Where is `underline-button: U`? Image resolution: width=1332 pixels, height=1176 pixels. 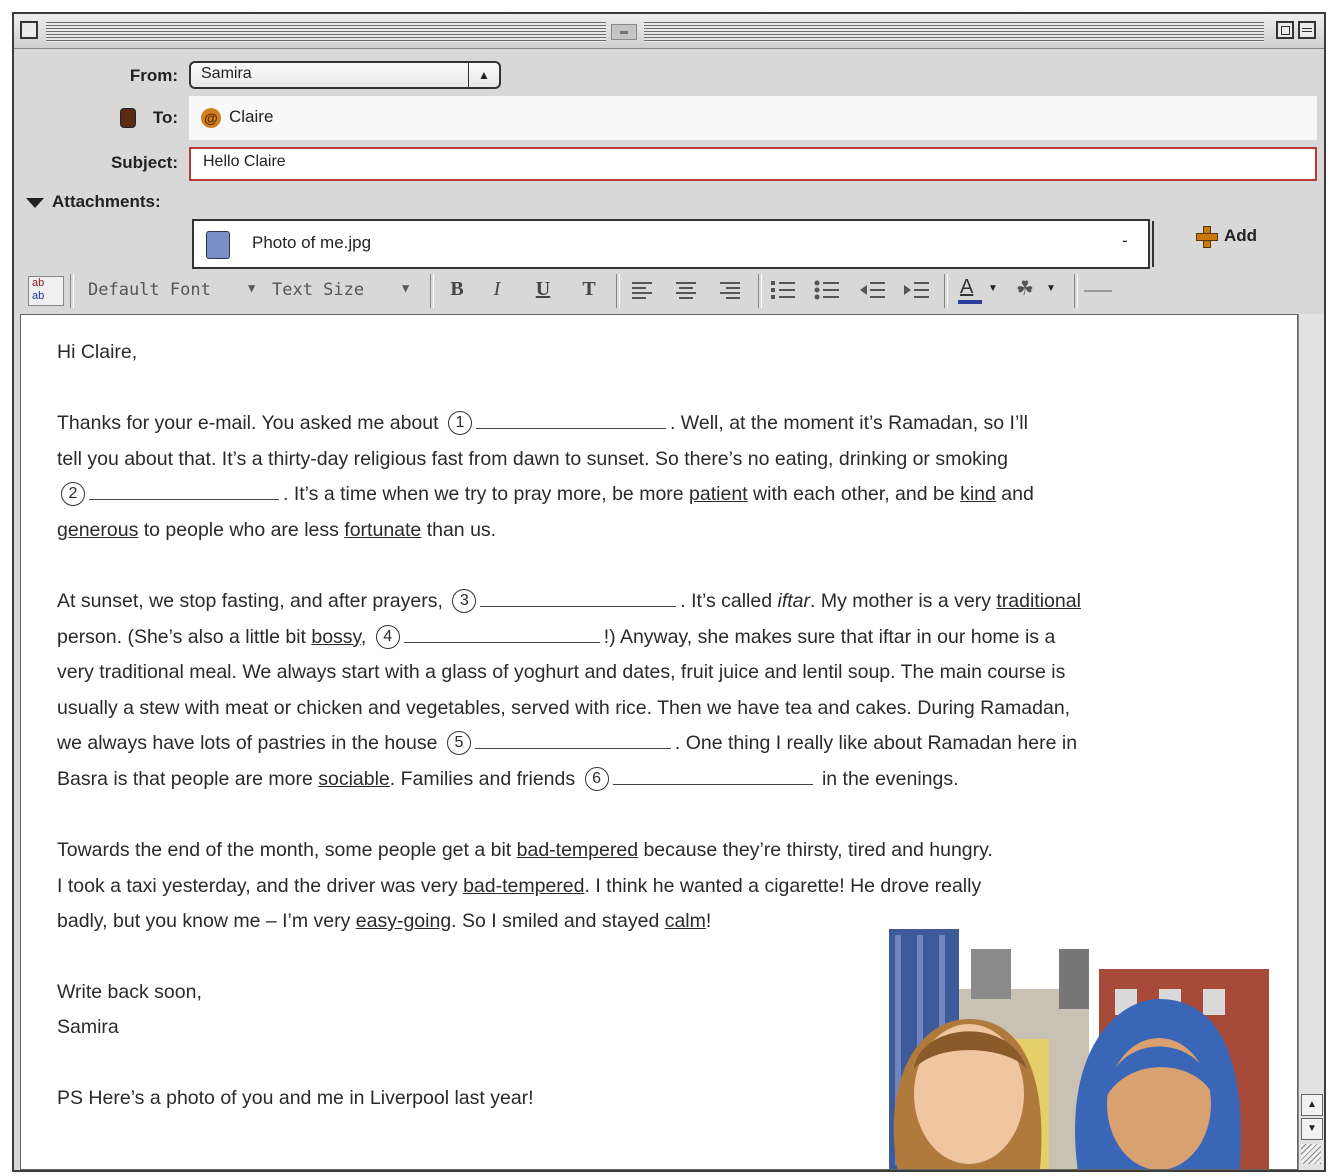 underline-button: U is located at coordinates (543, 292).